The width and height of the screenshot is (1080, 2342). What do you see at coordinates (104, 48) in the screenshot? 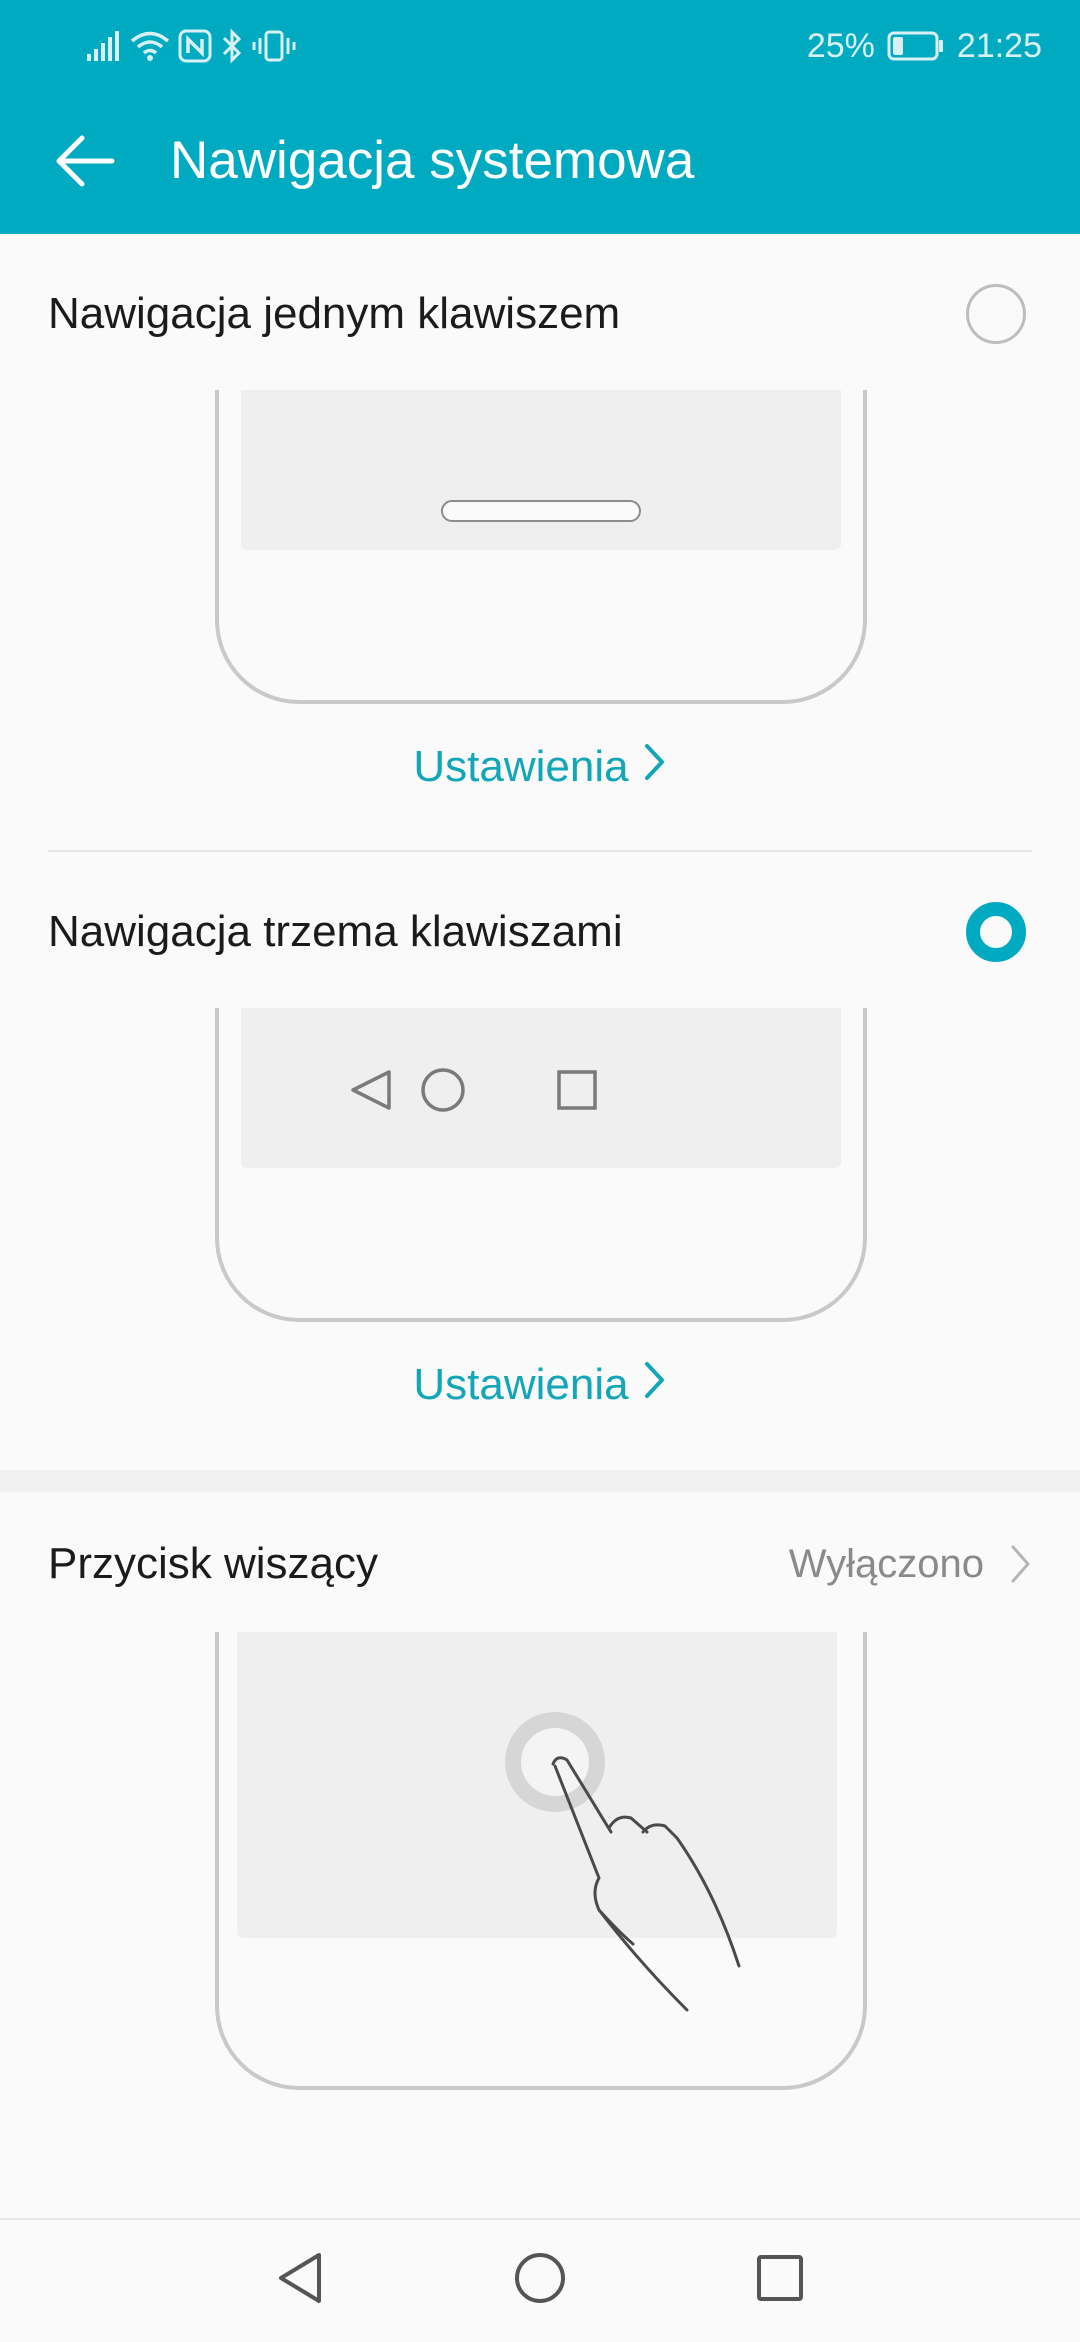
I see `signal-icon` at bounding box center [104, 48].